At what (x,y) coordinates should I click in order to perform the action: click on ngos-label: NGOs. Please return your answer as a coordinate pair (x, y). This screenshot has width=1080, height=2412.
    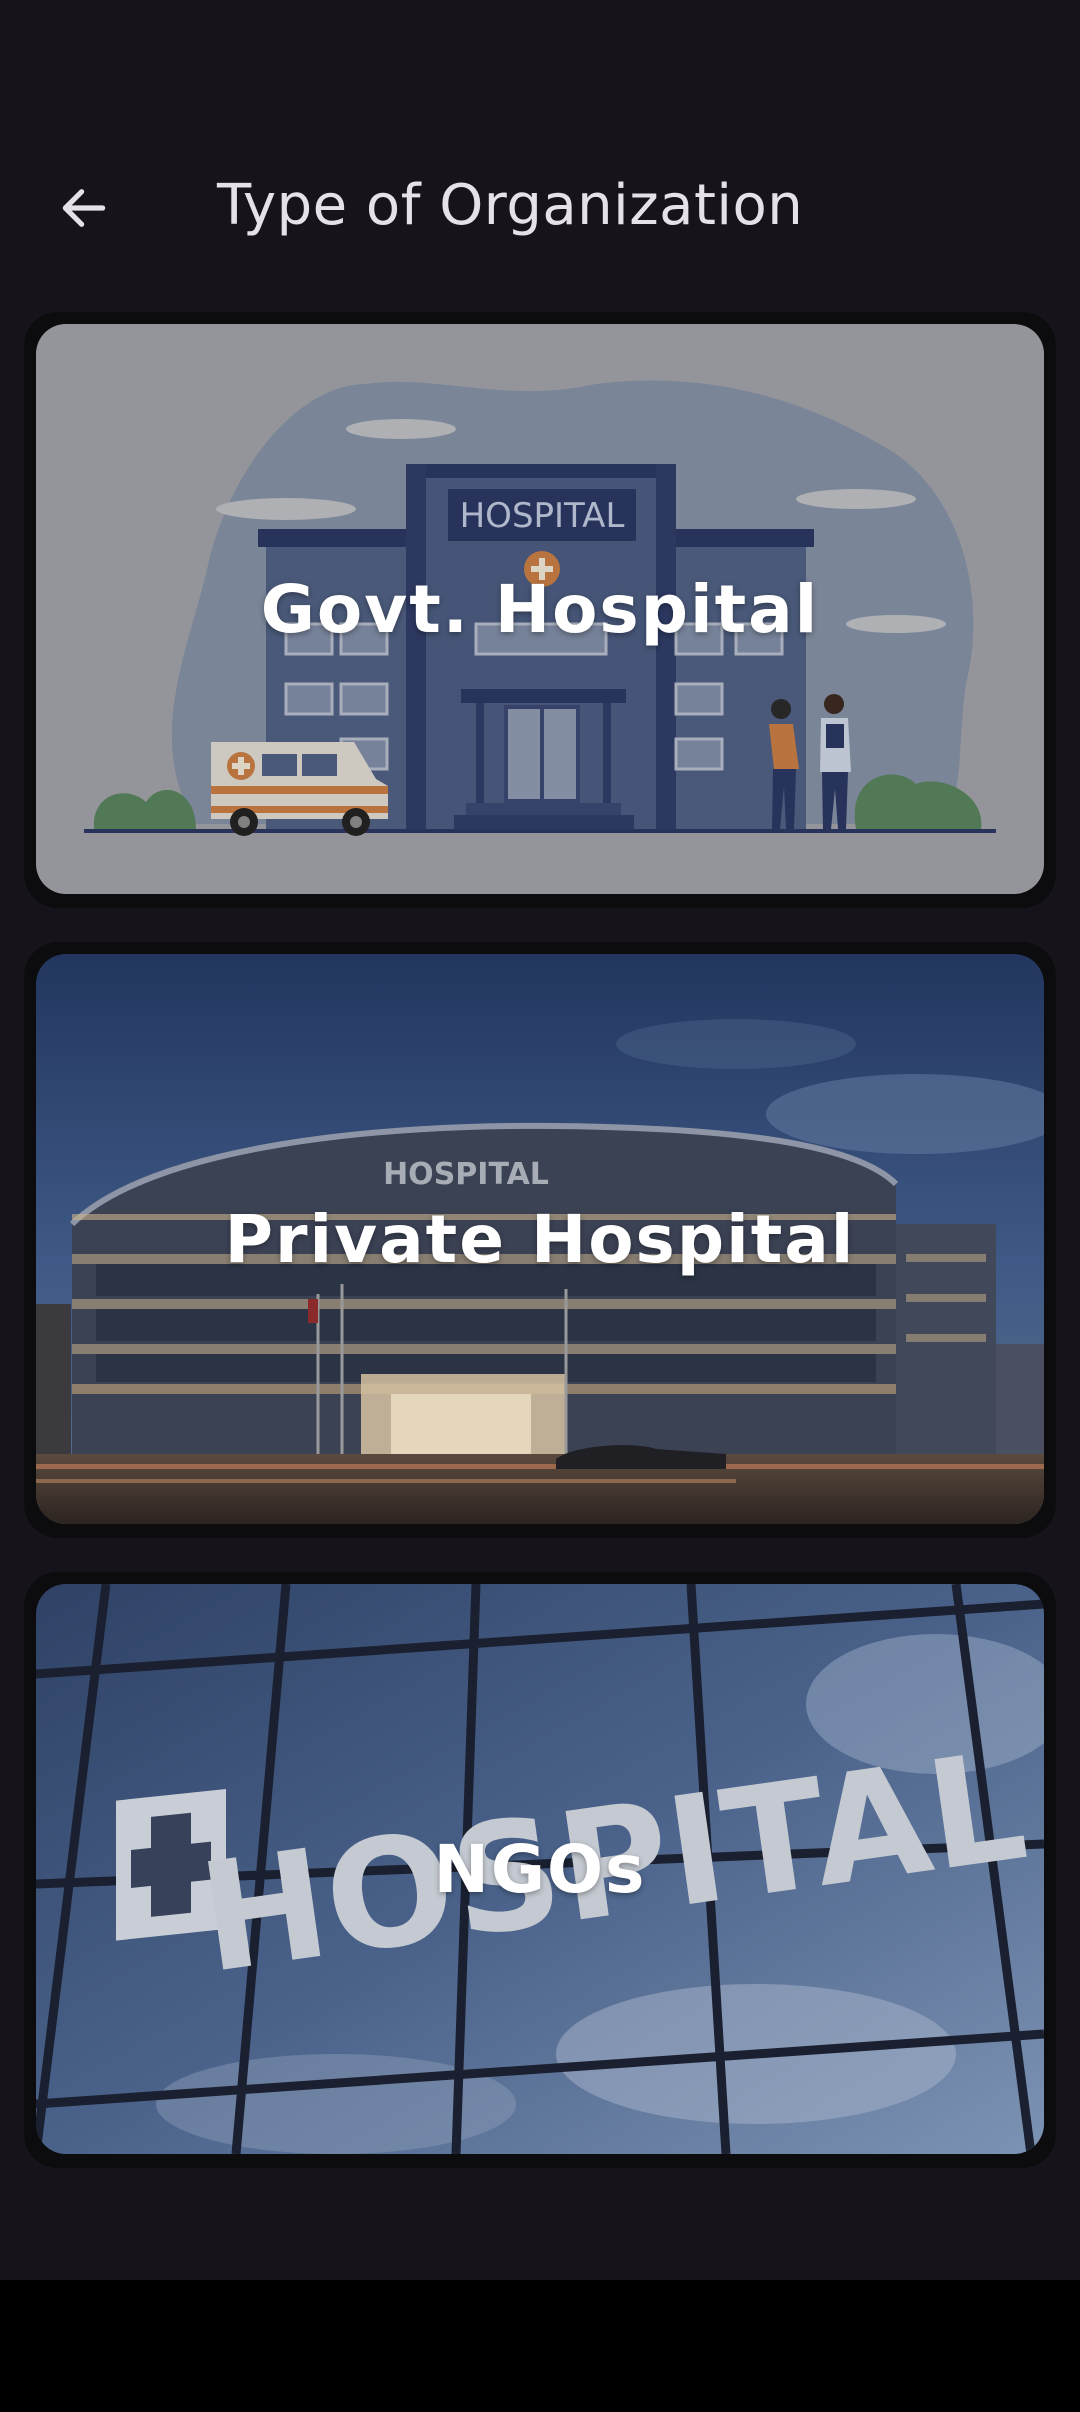
    Looking at the image, I should click on (540, 1869).